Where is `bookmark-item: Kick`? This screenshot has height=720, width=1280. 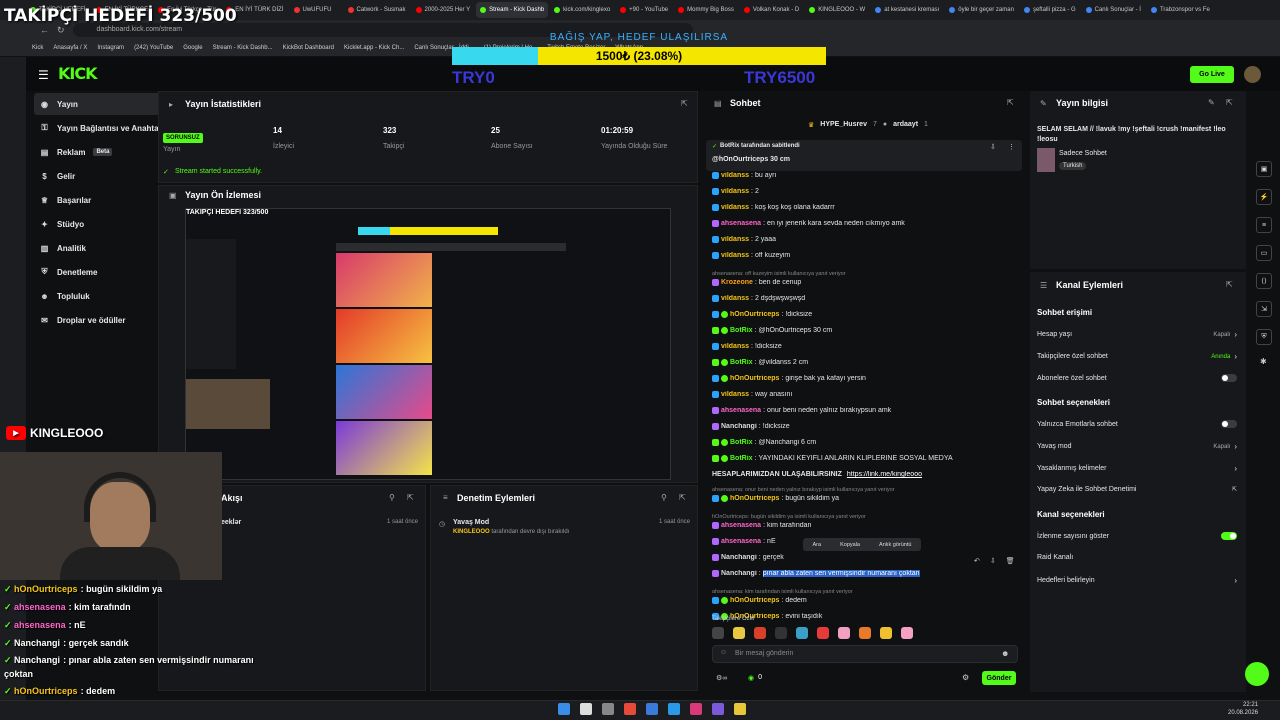 bookmark-item: Kick is located at coordinates (37, 48).